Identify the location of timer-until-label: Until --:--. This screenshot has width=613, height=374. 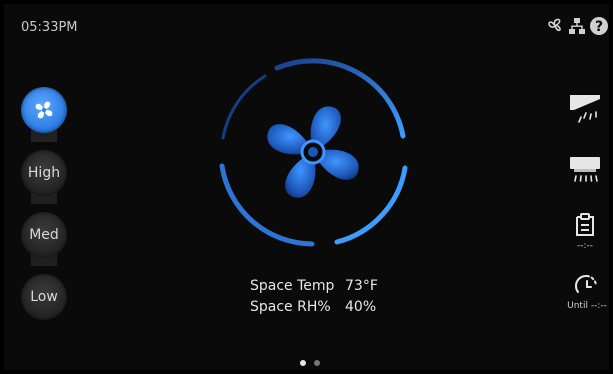
(587, 306).